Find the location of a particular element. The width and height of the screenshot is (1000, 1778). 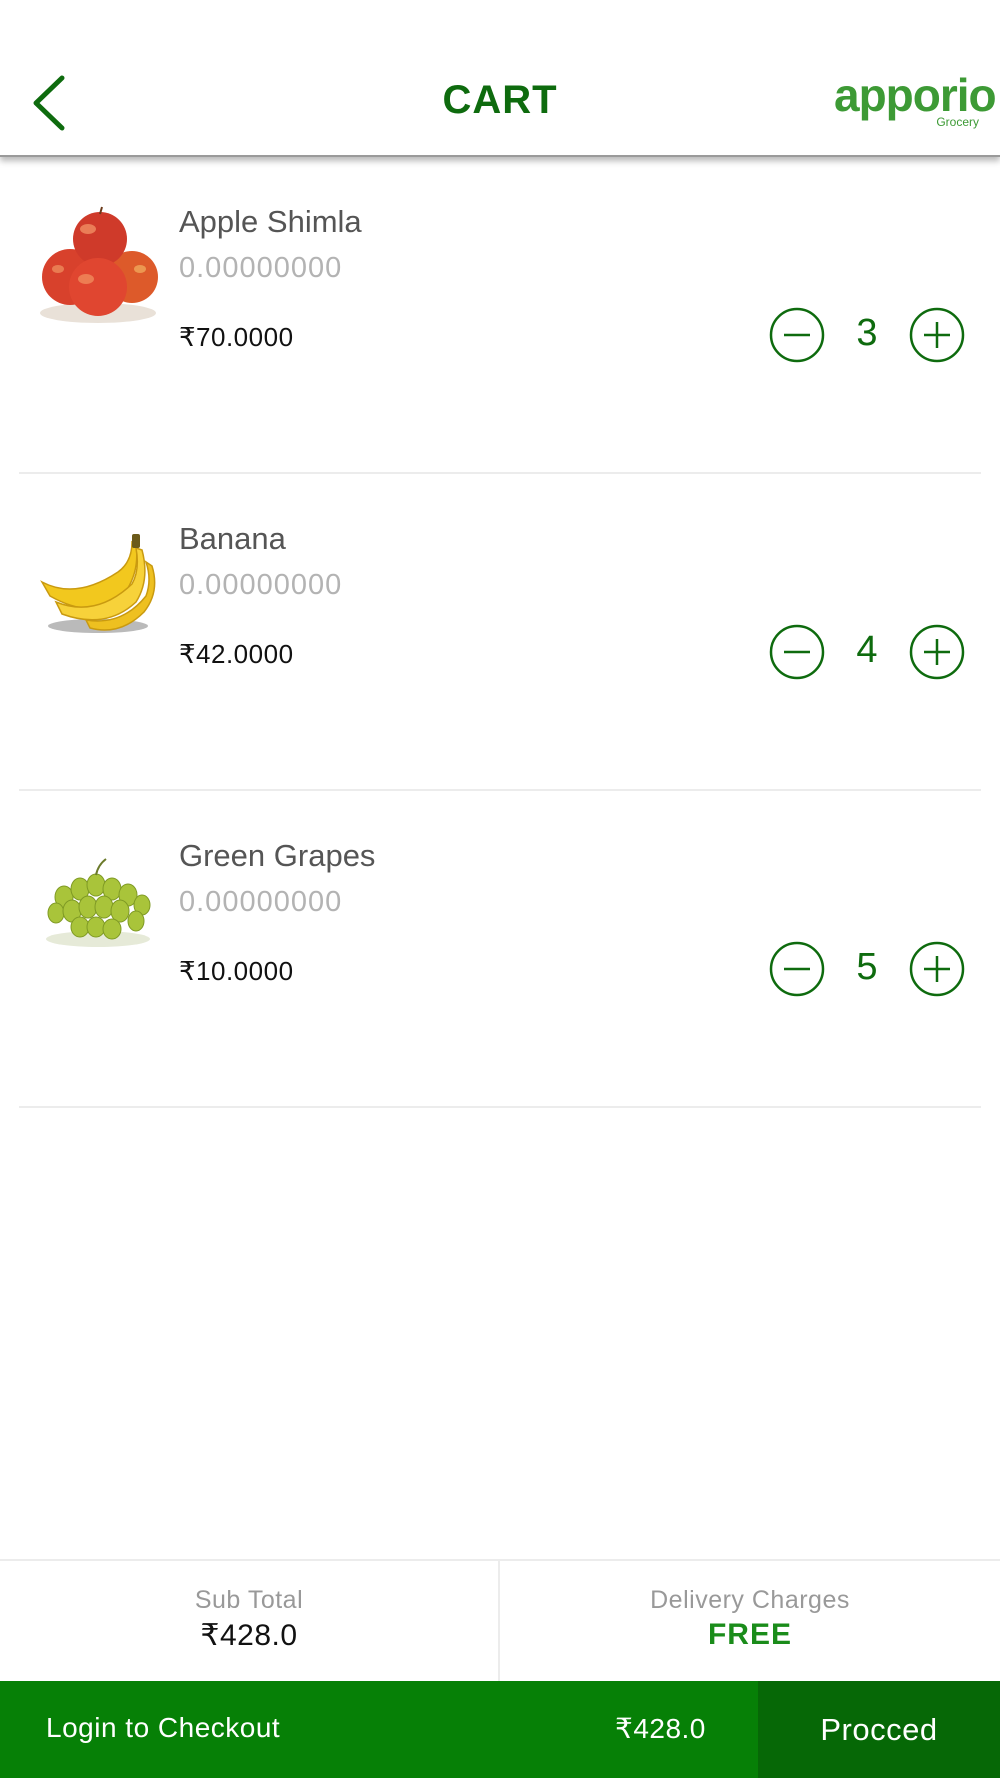

green-grapes-image is located at coordinates (98, 901).